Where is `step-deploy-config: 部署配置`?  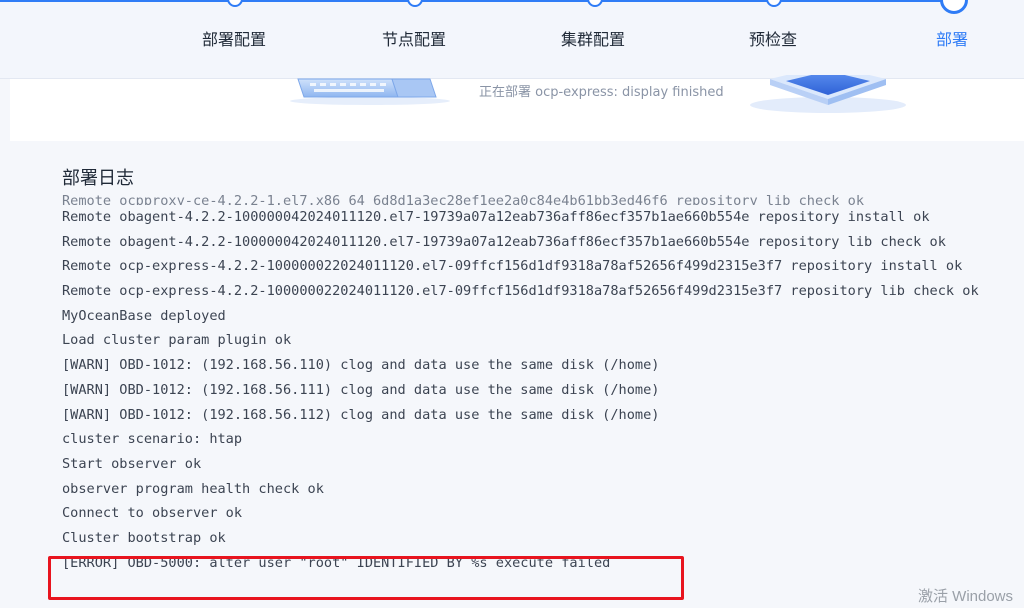
step-deploy-config: 部署配置 is located at coordinates (234, 38).